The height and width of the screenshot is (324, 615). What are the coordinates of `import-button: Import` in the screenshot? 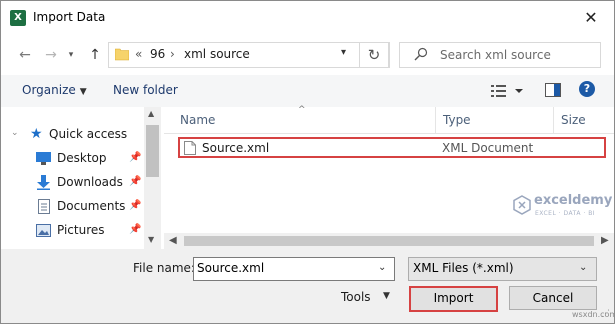 It's located at (453, 299).